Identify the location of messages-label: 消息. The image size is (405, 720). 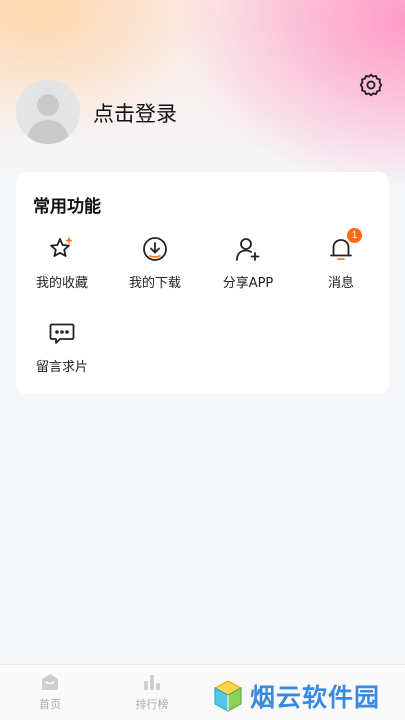
(340, 283).